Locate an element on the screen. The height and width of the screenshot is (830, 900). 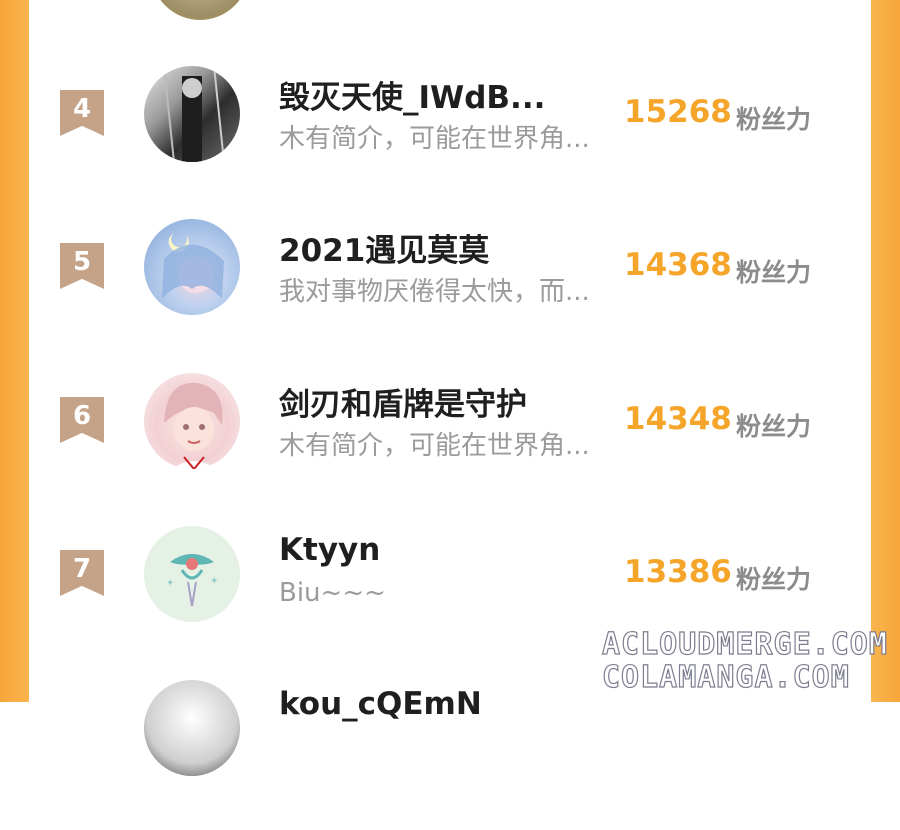
previous-avatar is located at coordinates (200, 10).